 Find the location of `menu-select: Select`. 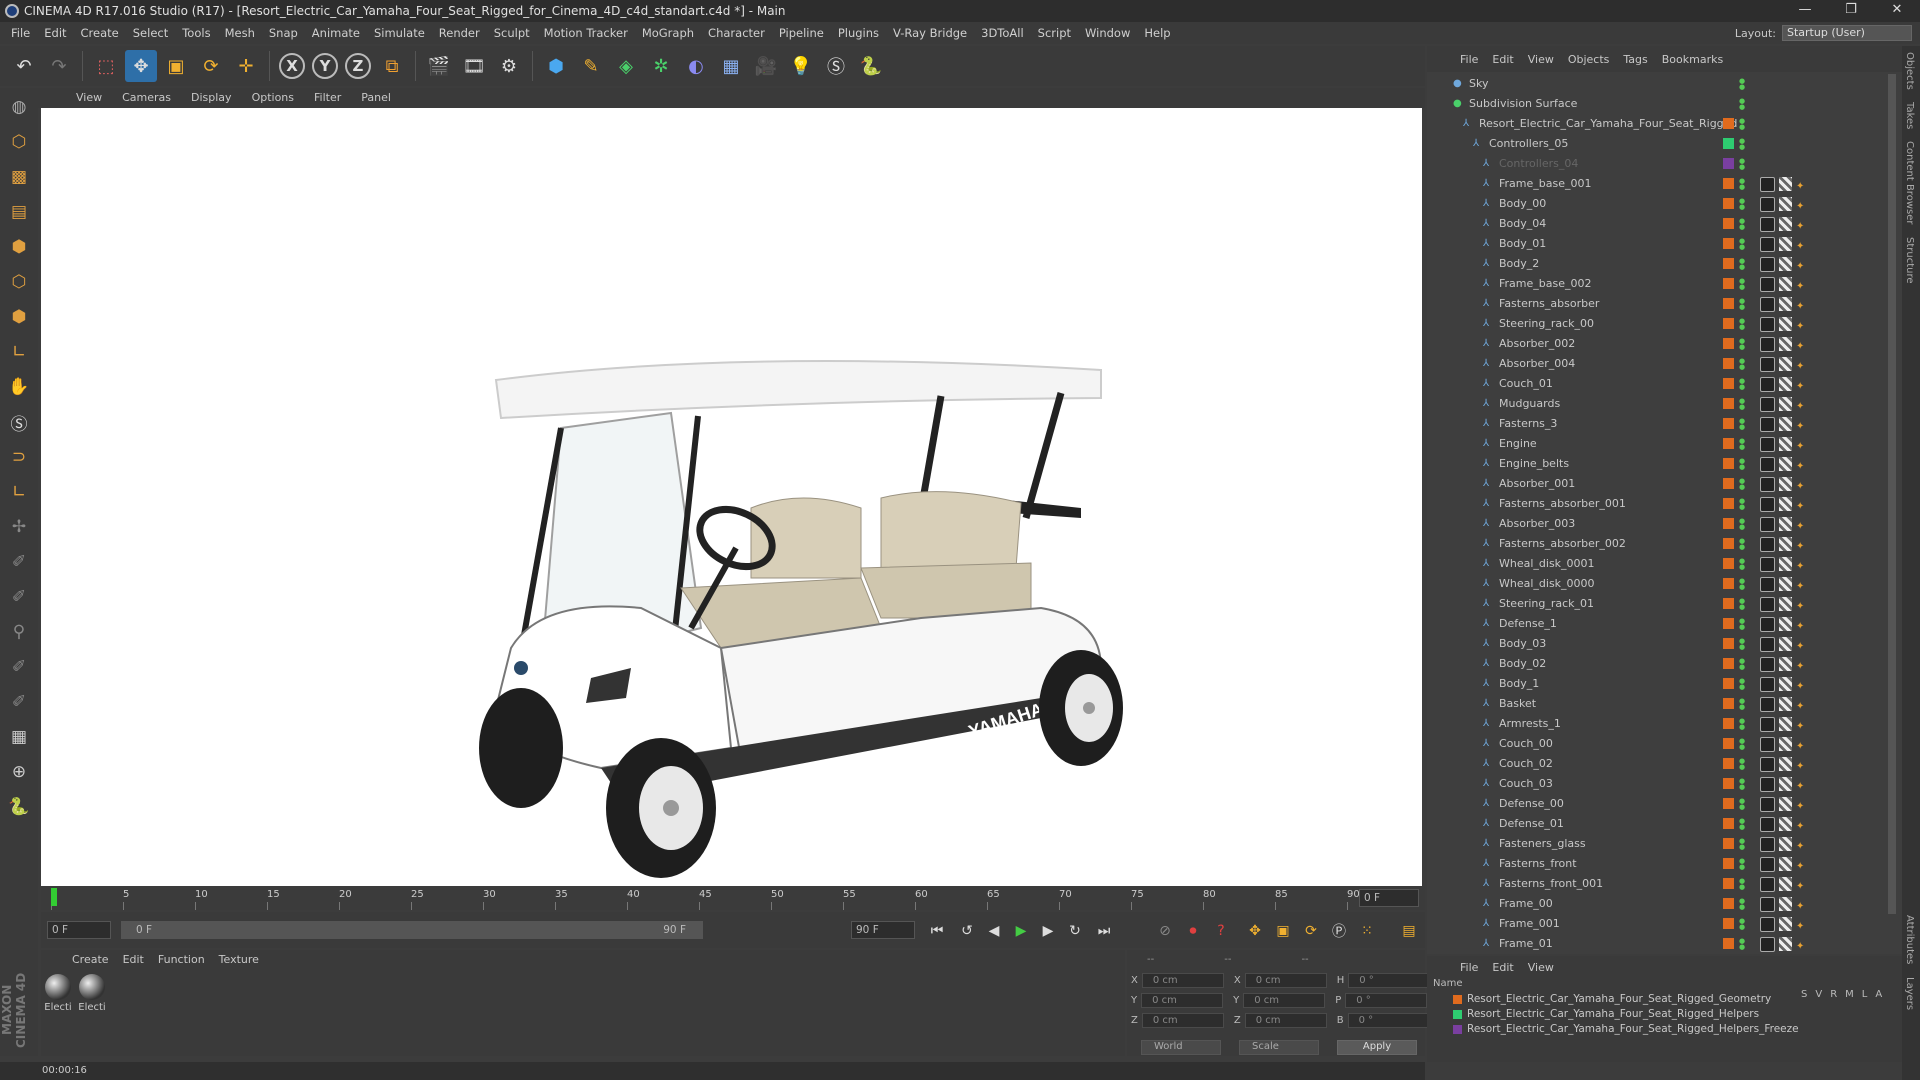

menu-select: Select is located at coordinates (150, 33).